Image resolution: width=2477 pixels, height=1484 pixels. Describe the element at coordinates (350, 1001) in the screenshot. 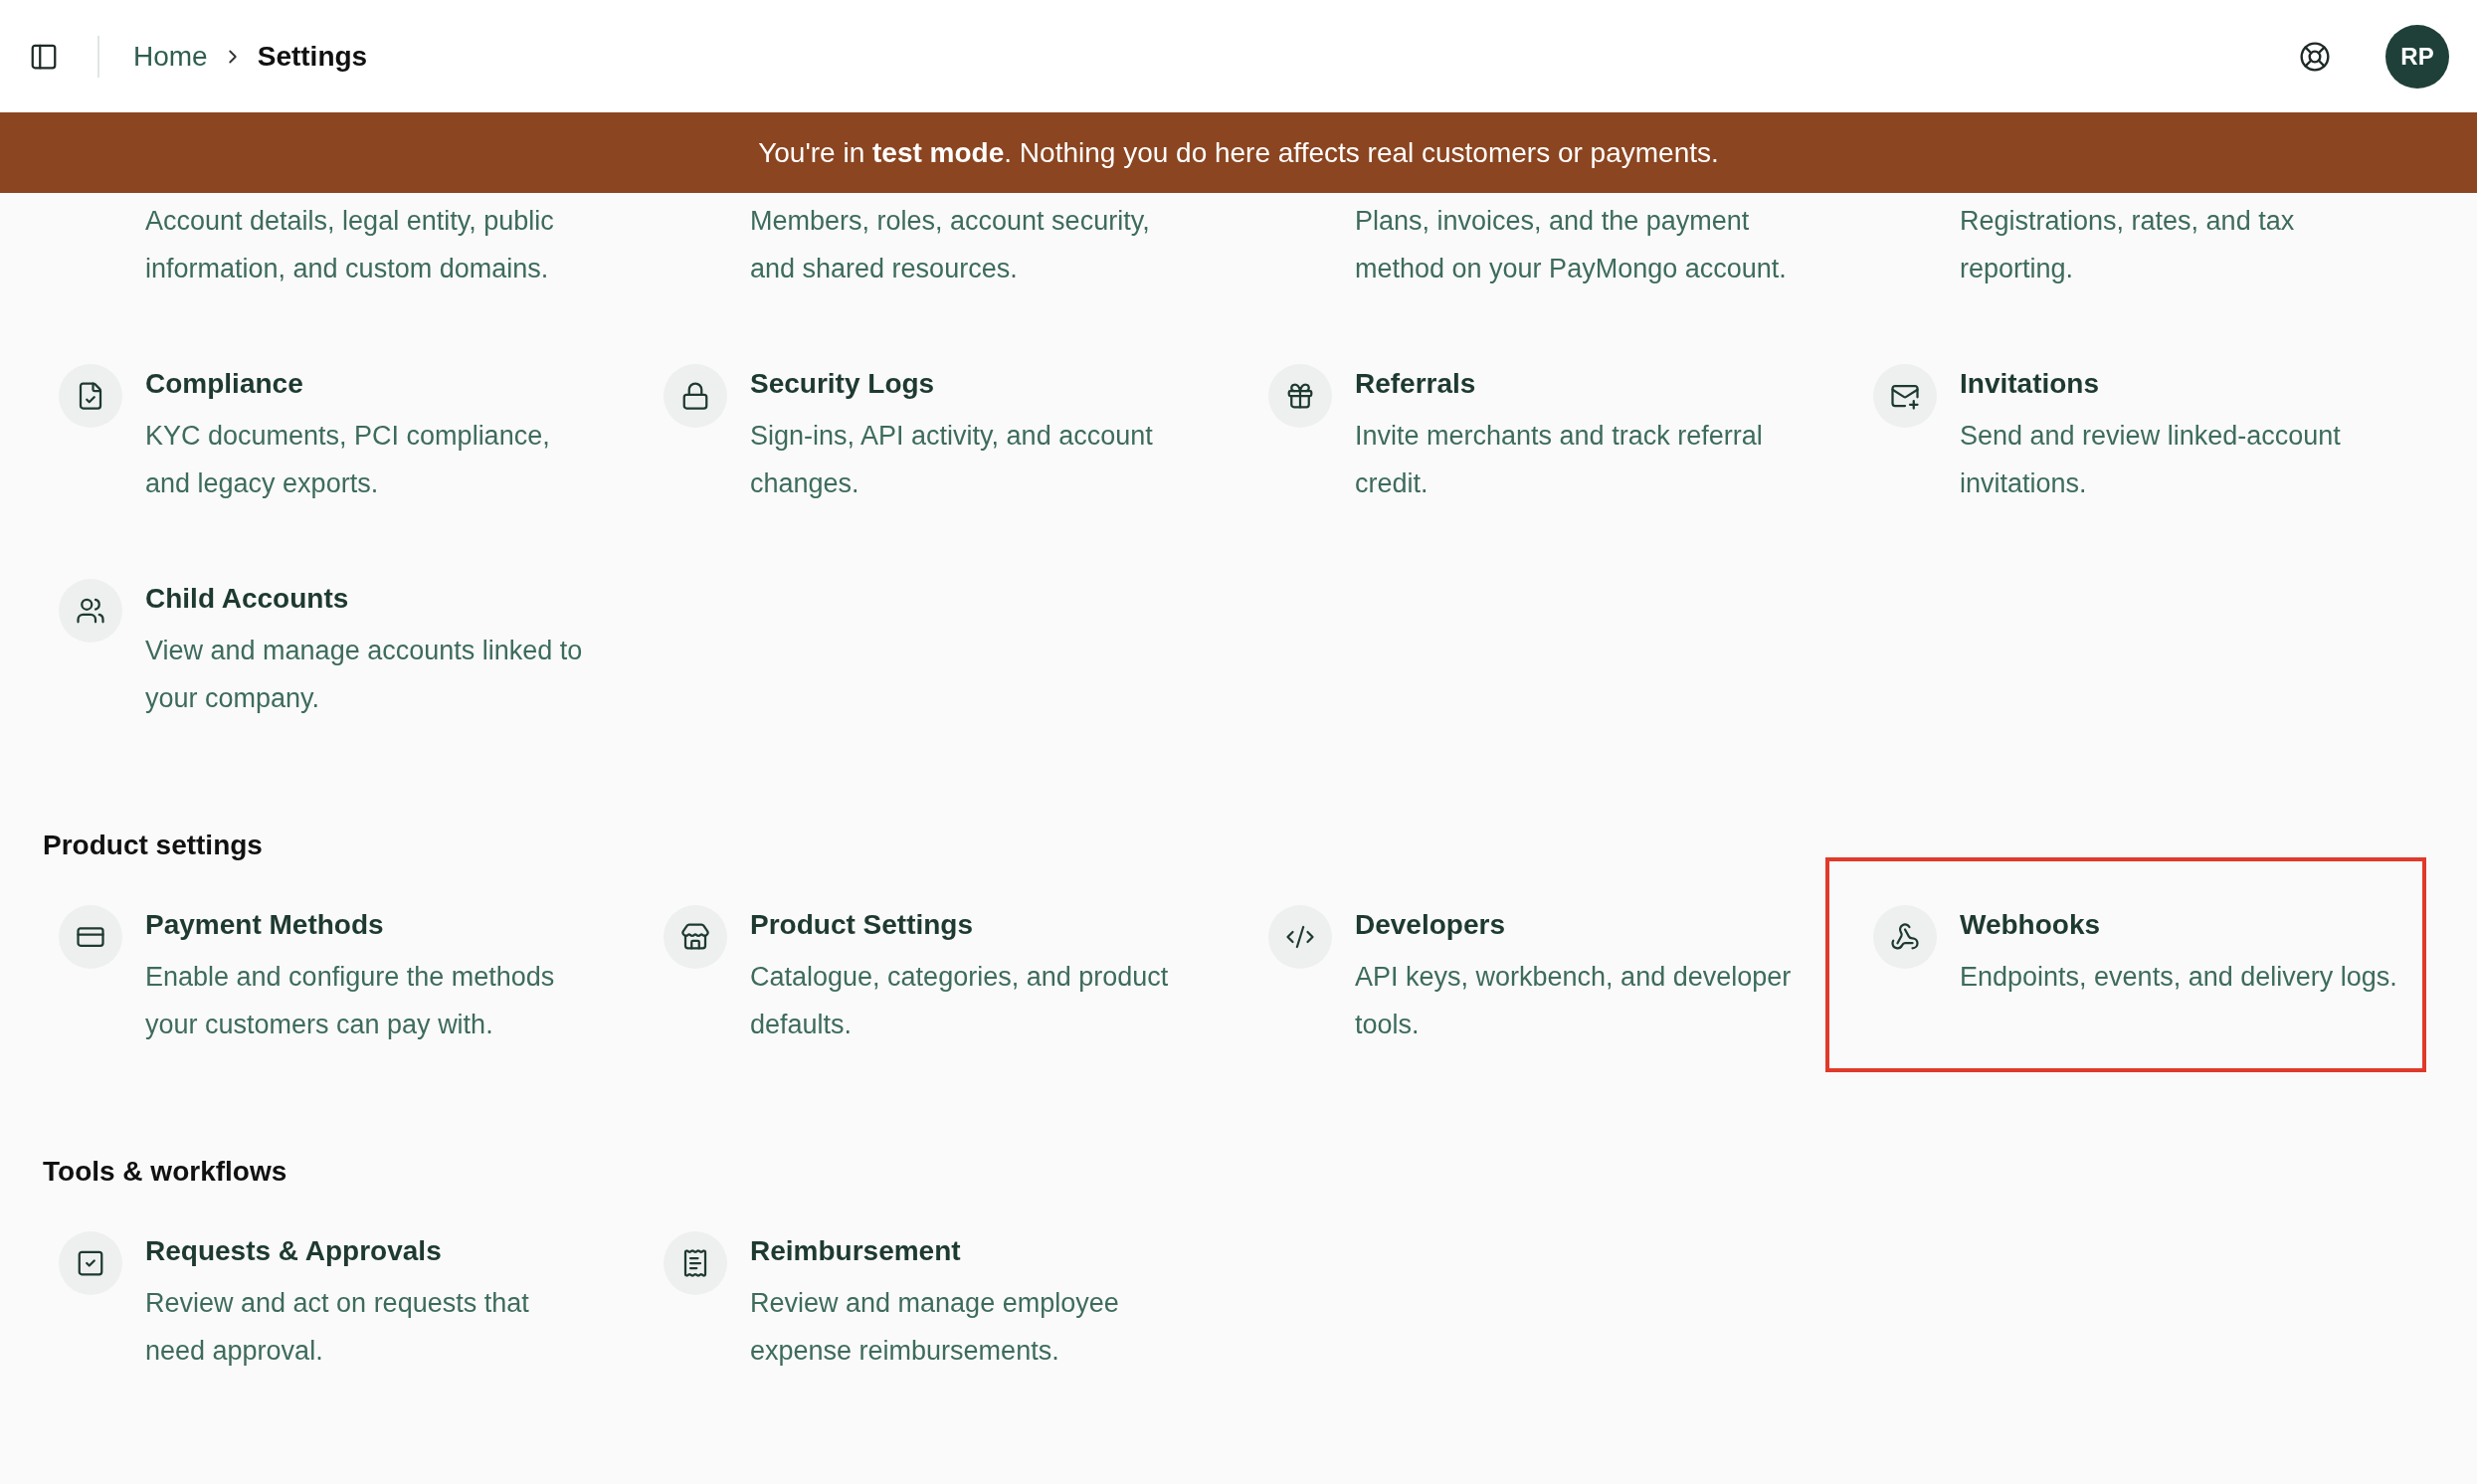

I see `card-description: Enable and configure the methods your customers can pay with.` at that location.